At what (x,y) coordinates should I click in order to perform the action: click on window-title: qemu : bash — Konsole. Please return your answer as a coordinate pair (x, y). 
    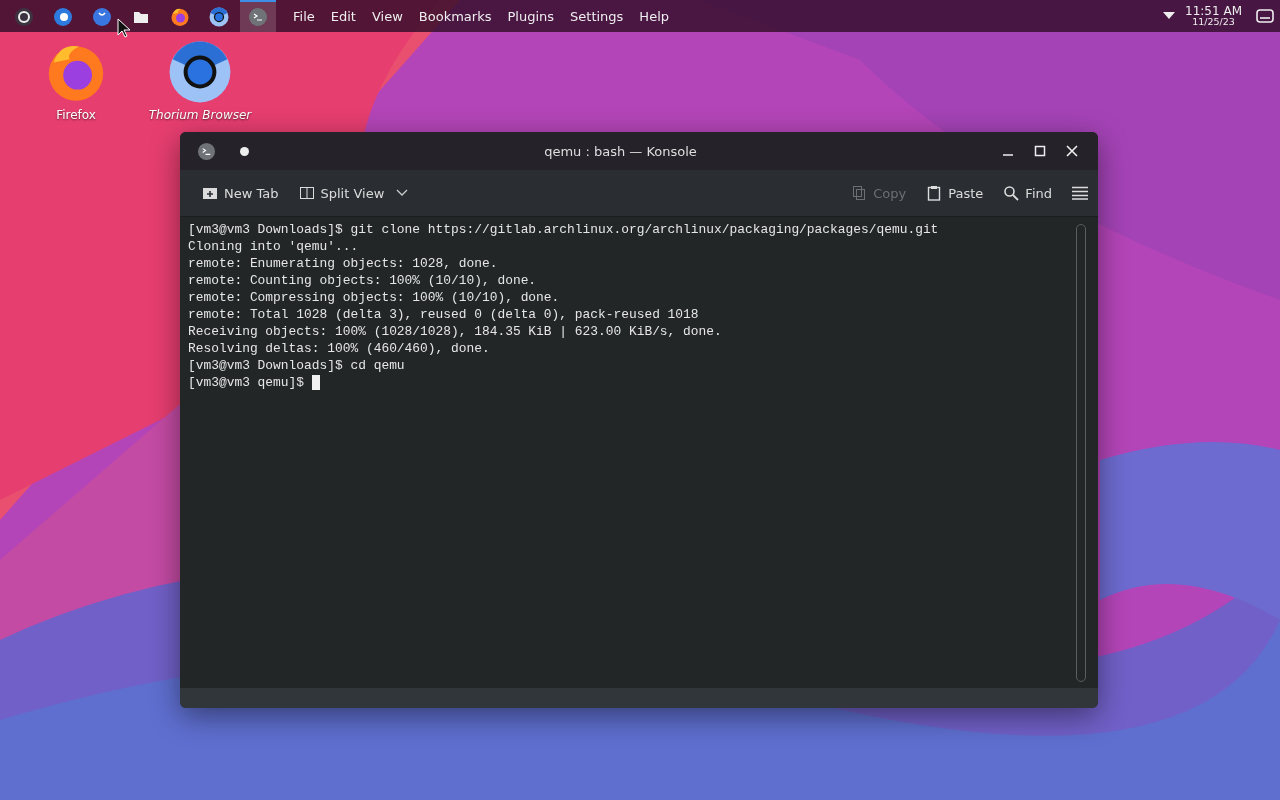
    Looking at the image, I should click on (620, 151).